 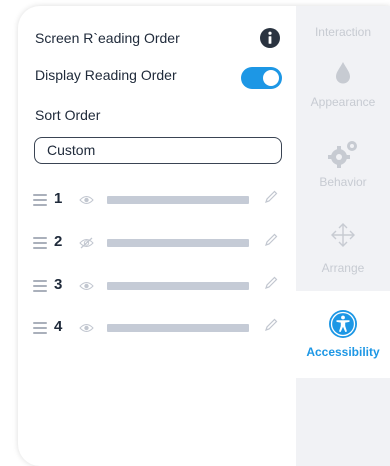 What do you see at coordinates (270, 38) in the screenshot?
I see `info-icon` at bounding box center [270, 38].